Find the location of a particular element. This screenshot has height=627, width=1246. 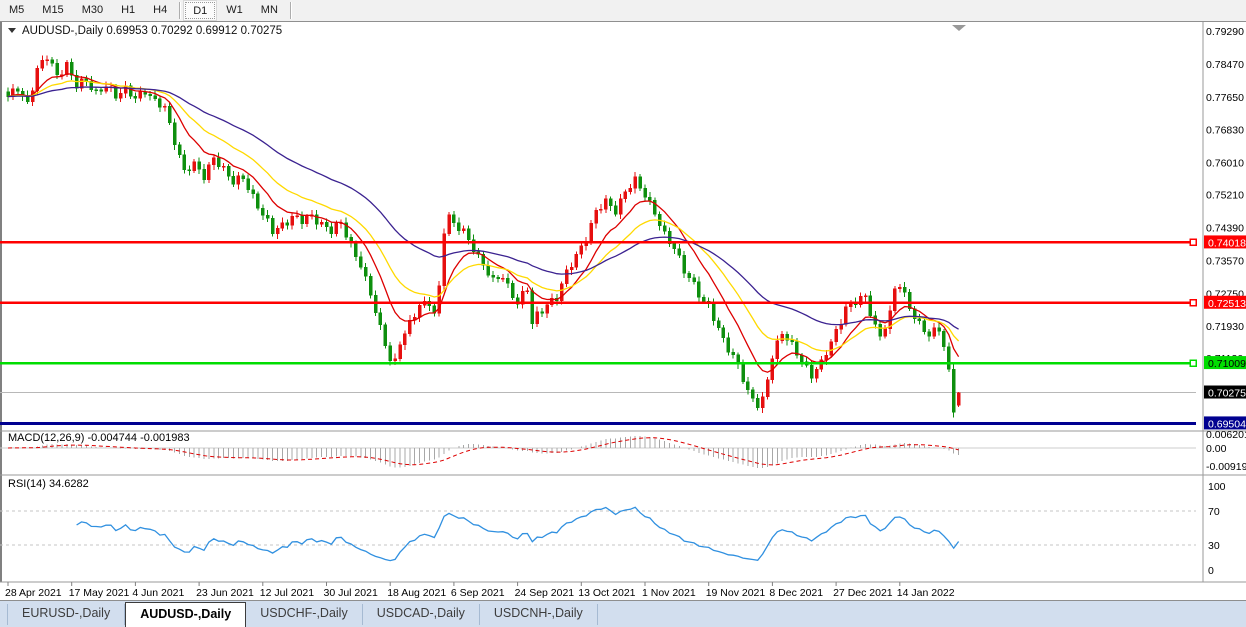

tab-audusd: AUDUSD-,Daily is located at coordinates (186, 614).